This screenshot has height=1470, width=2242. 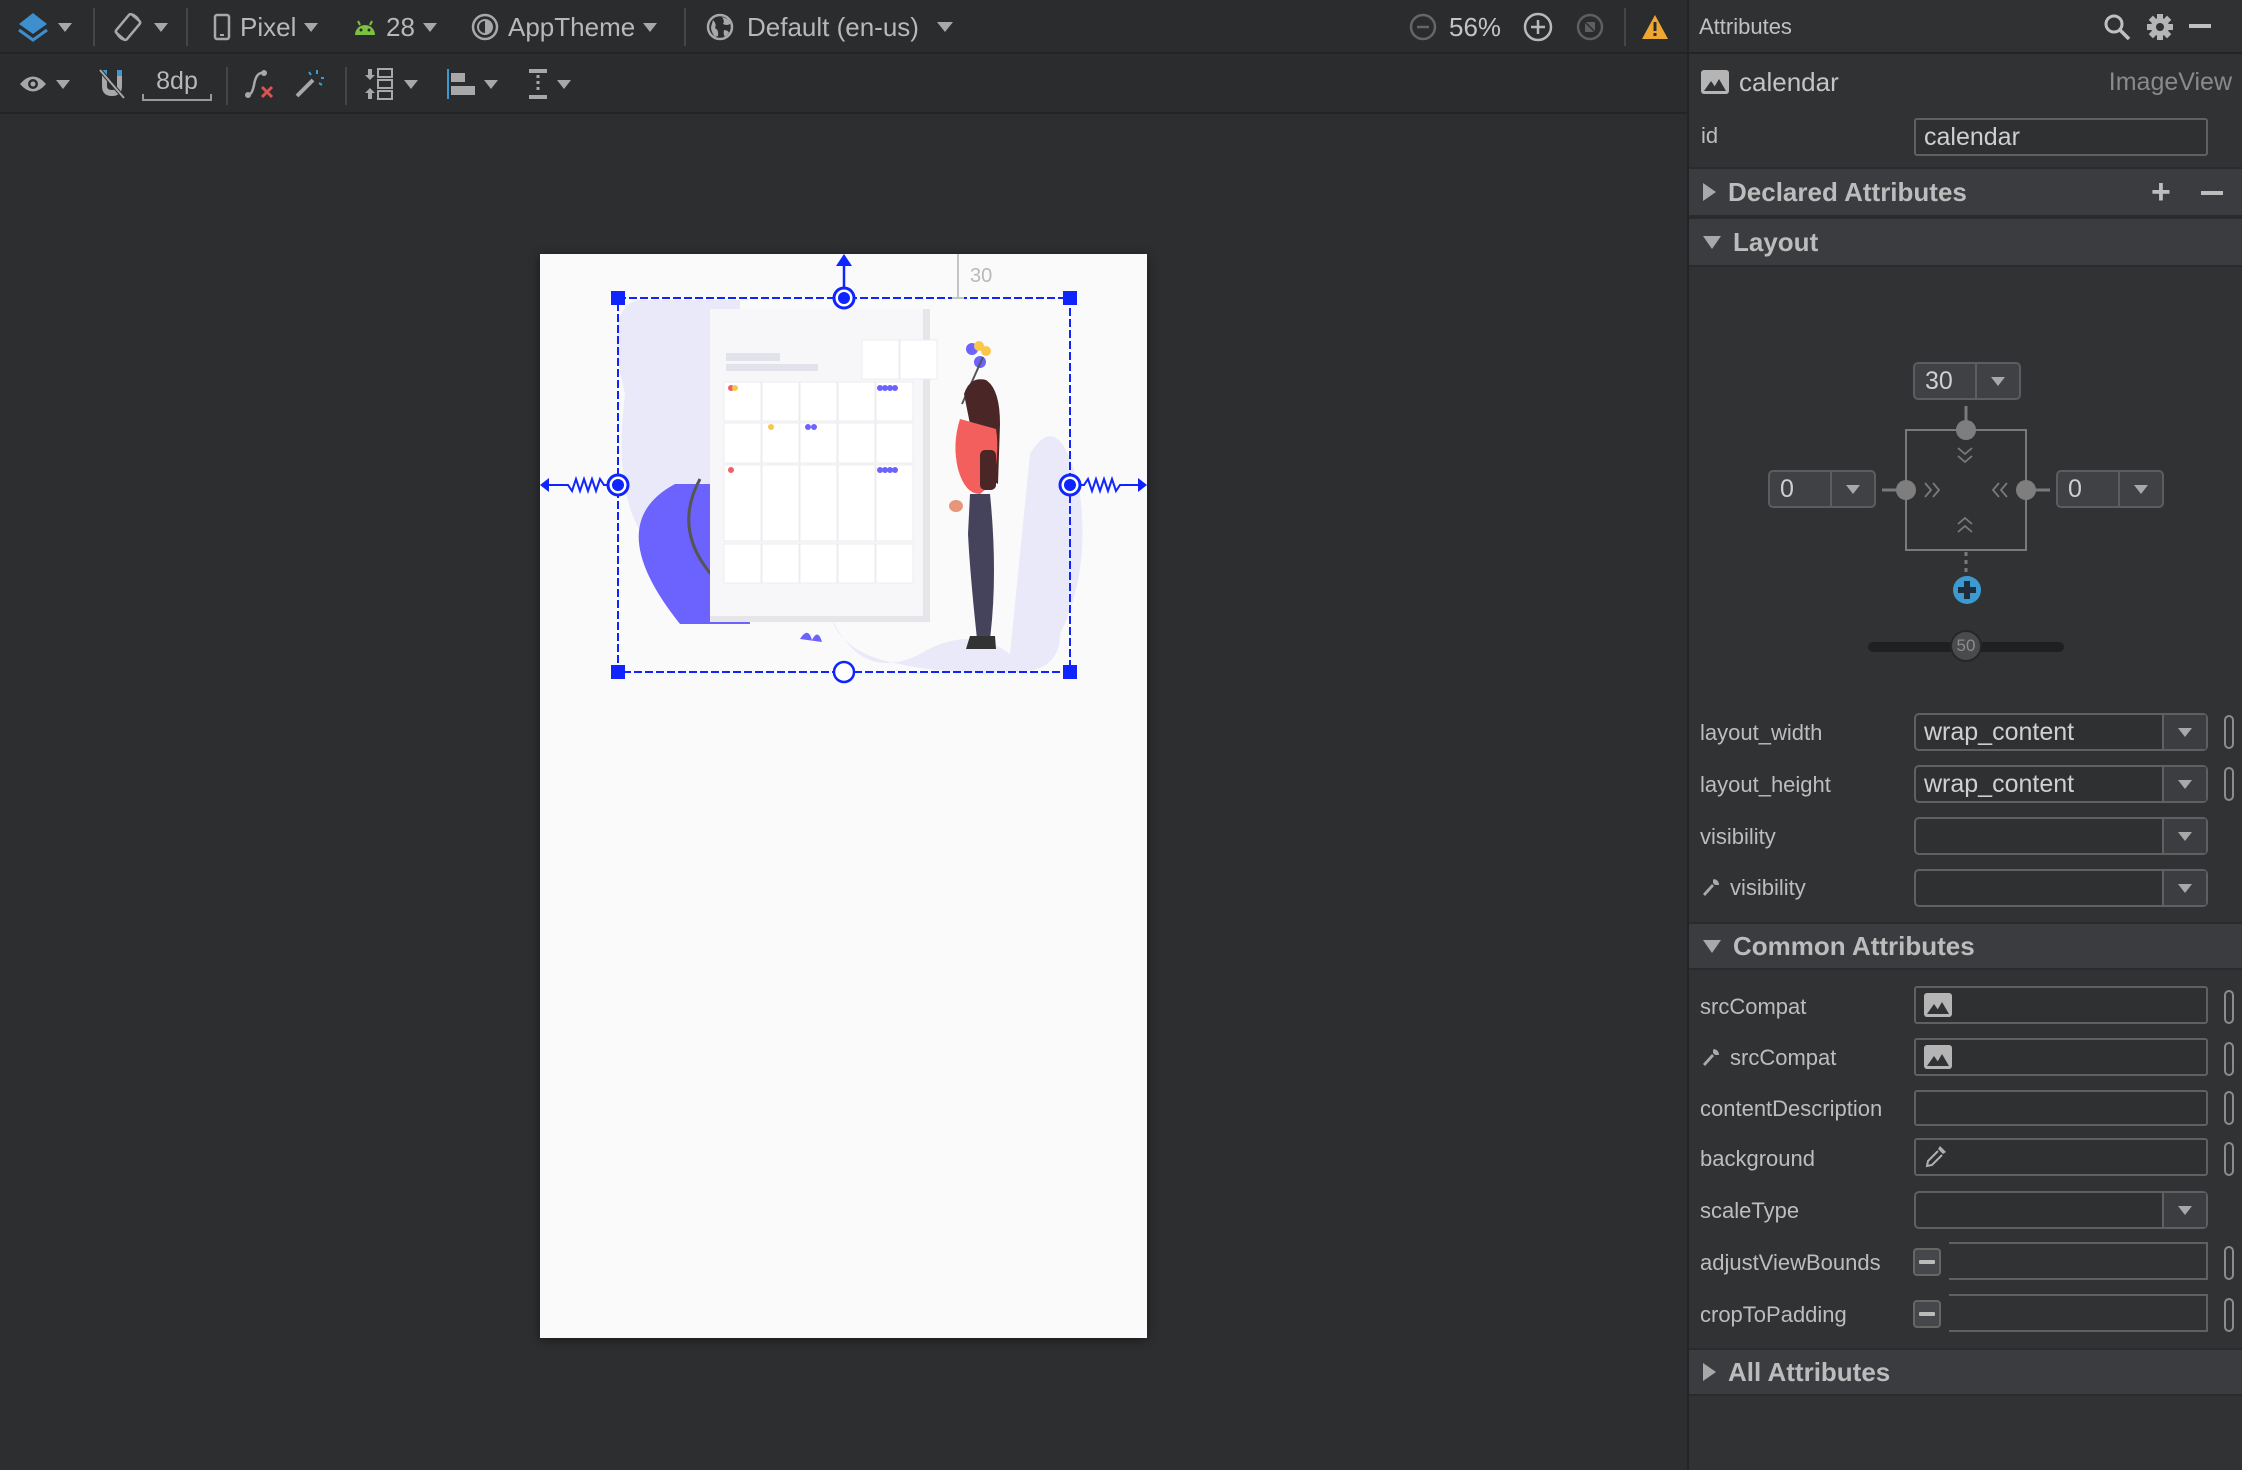 I want to click on crop-to-padding-field, so click(x=2078, y=1313).